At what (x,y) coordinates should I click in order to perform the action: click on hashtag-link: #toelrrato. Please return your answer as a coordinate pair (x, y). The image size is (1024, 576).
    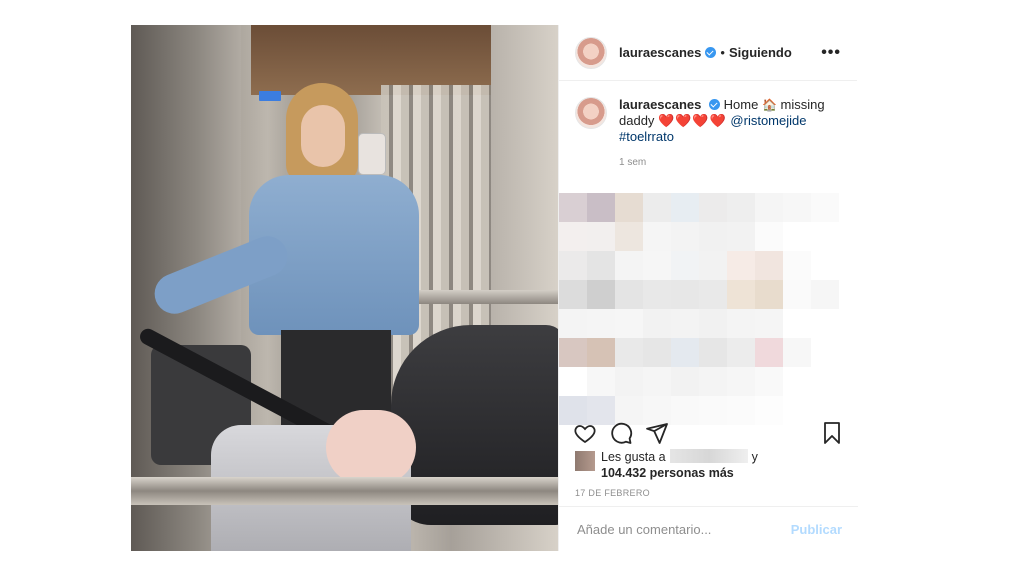
    Looking at the image, I should click on (646, 136).